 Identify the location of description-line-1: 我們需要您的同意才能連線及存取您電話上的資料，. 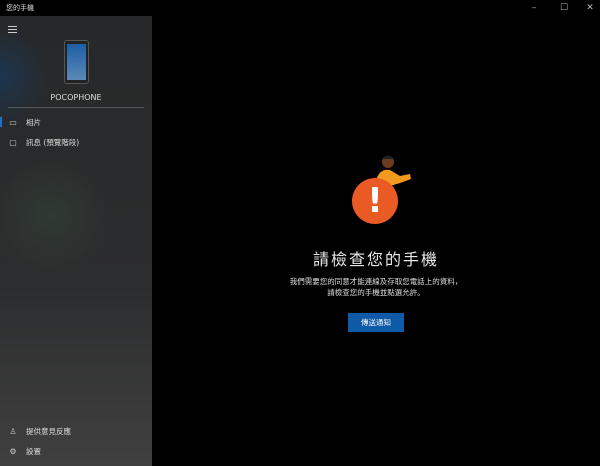
(376, 281).